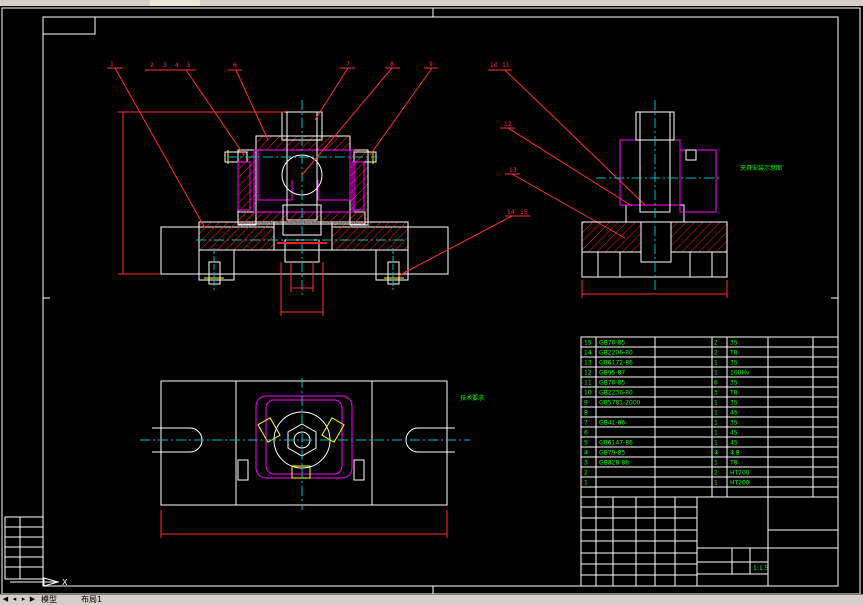  Describe the element at coordinates (588, 343) in the screenshot. I see `parts-list-cell: 15` at that location.